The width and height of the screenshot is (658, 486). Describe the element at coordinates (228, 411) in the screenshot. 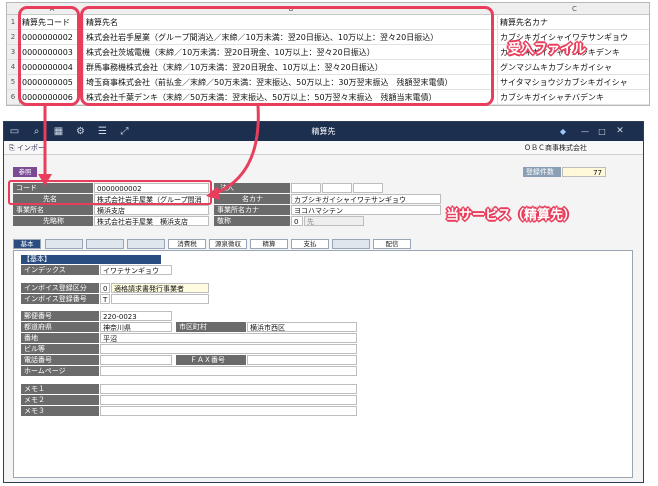

I see `memo3-field` at that location.